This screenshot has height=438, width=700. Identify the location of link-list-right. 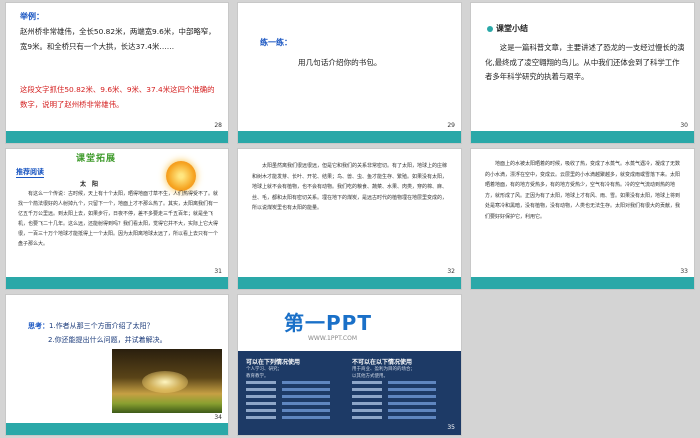
(404, 400).